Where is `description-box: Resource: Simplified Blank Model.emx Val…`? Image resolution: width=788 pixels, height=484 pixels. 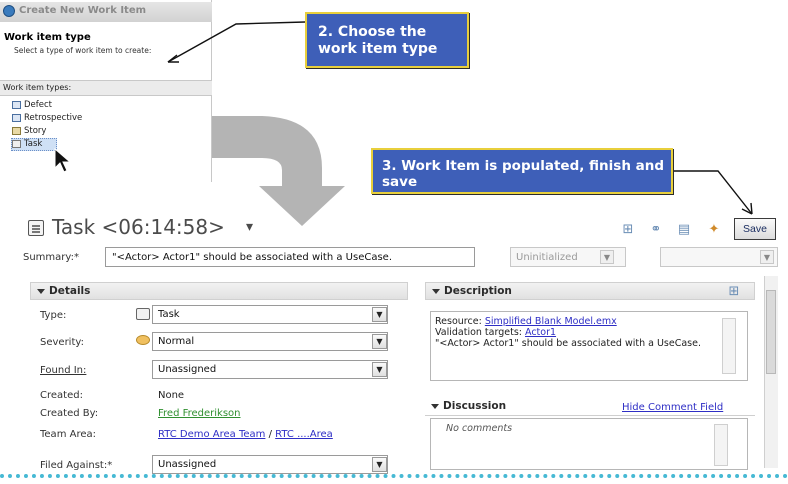 description-box: Resource: Simplified Blank Model.emx Val… is located at coordinates (589, 346).